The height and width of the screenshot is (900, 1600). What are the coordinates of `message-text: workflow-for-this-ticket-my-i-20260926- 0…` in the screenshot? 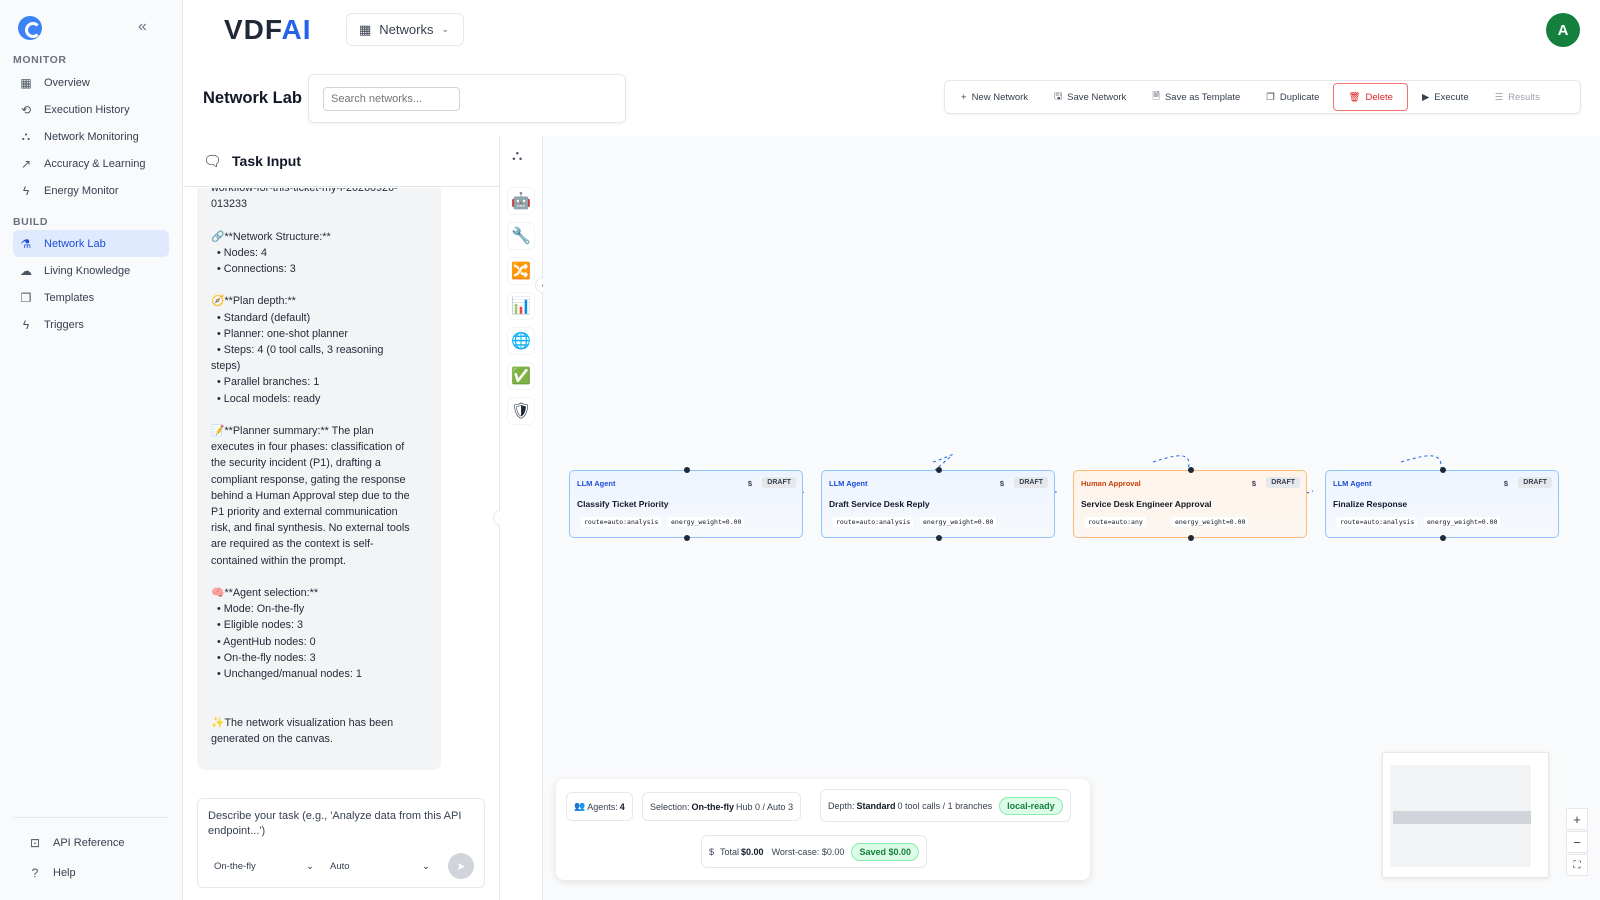 It's located at (323, 467).